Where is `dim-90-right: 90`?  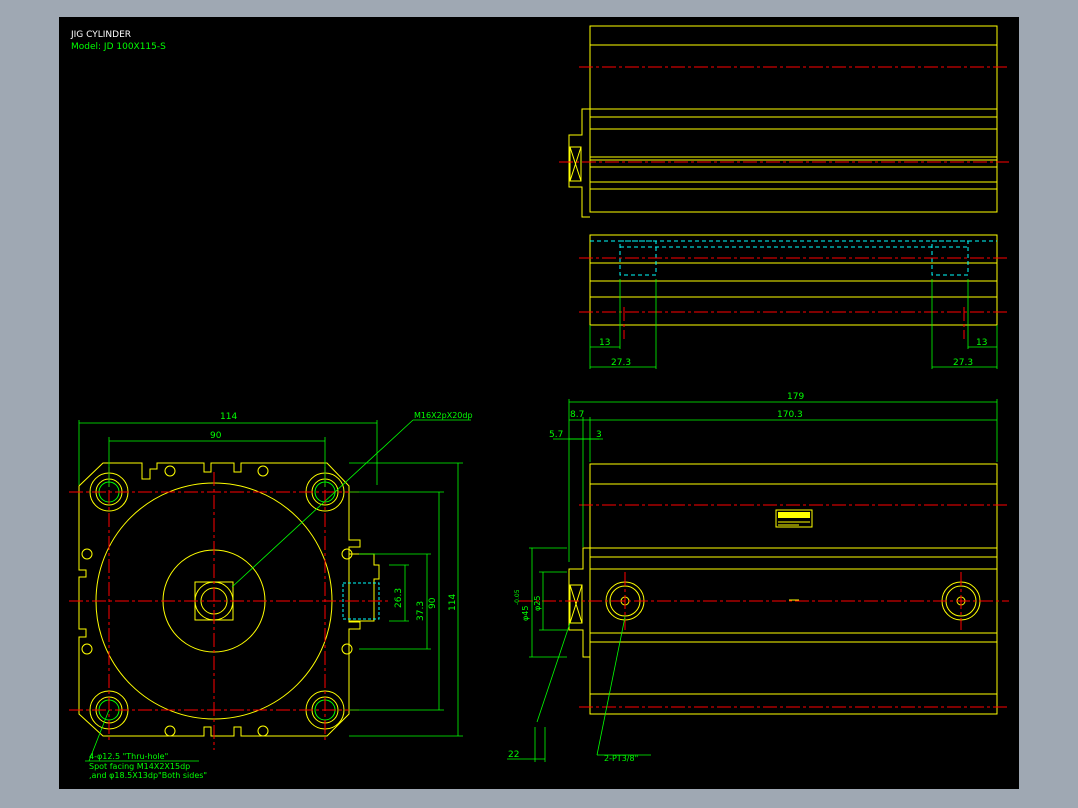
dim-90-right: 90 is located at coordinates (433, 603).